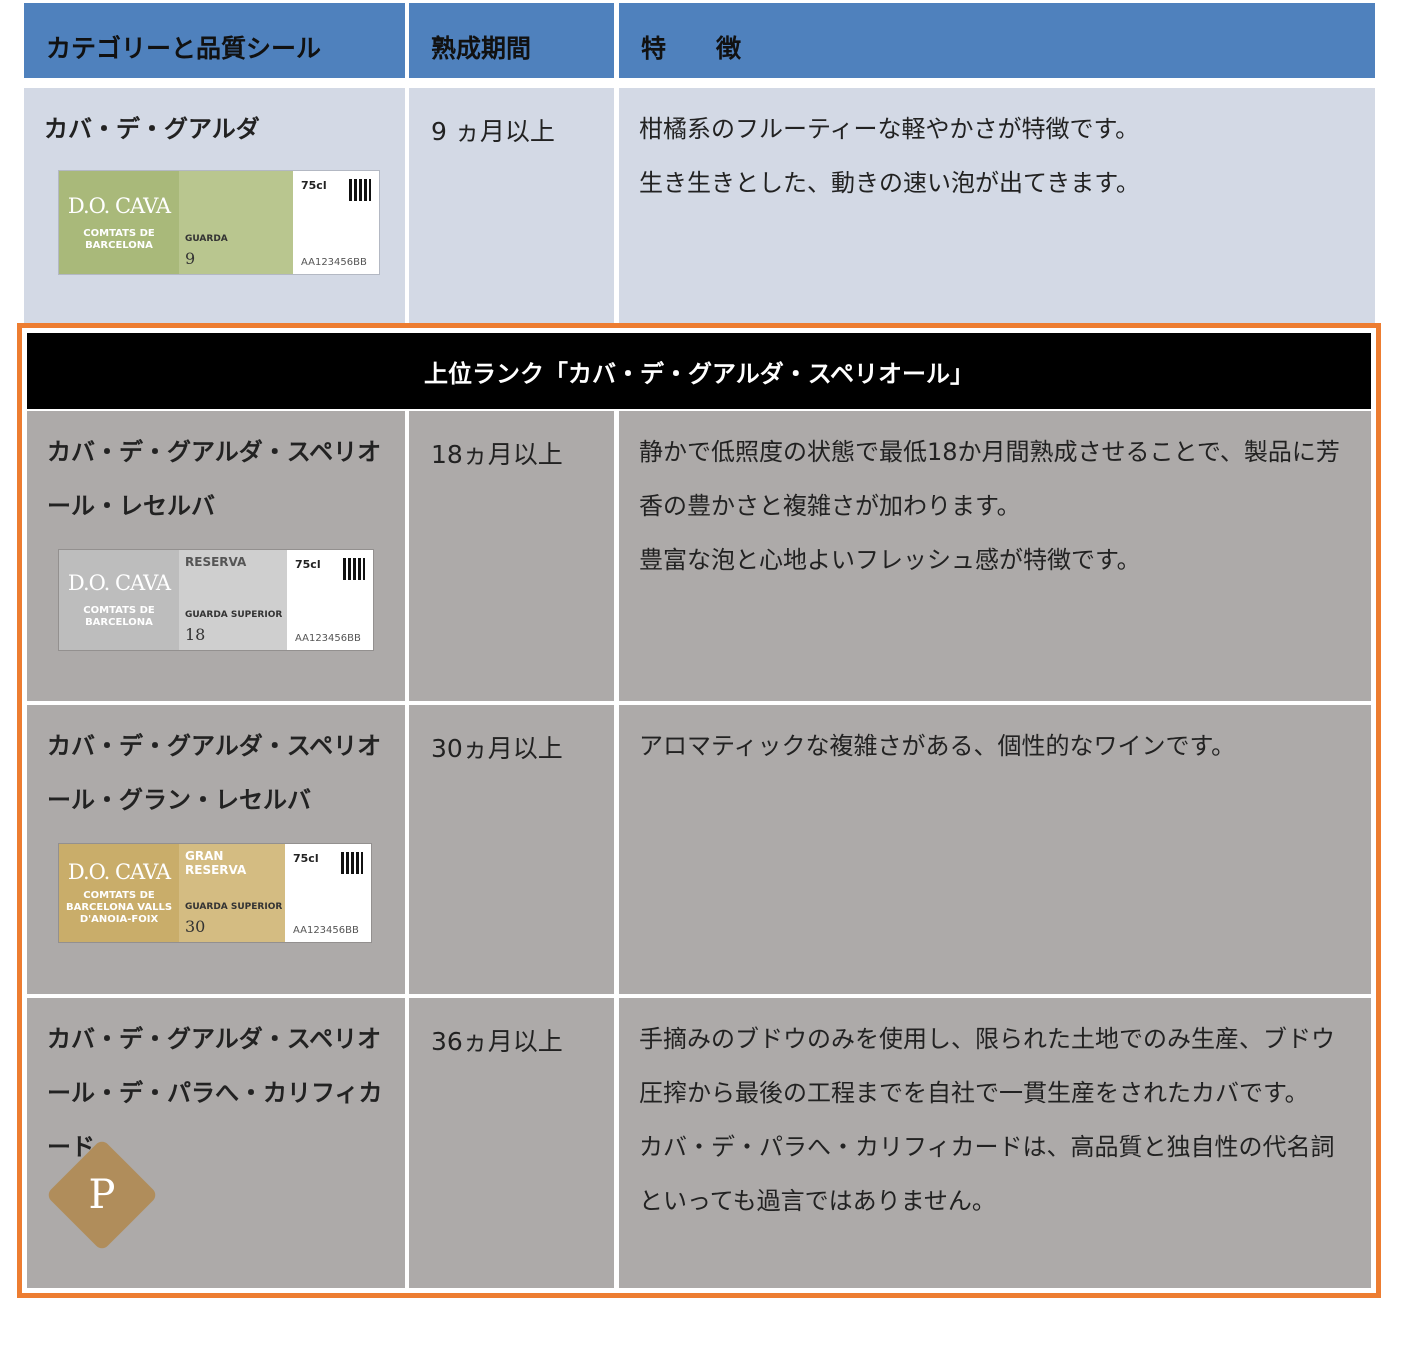 Image resolution: width=1401 pixels, height=1350 pixels. Describe the element at coordinates (995, 849) in the screenshot. I see `row-gran-reserva-desc: アロマティックな複雑さがある、個性的なワインです。` at that location.